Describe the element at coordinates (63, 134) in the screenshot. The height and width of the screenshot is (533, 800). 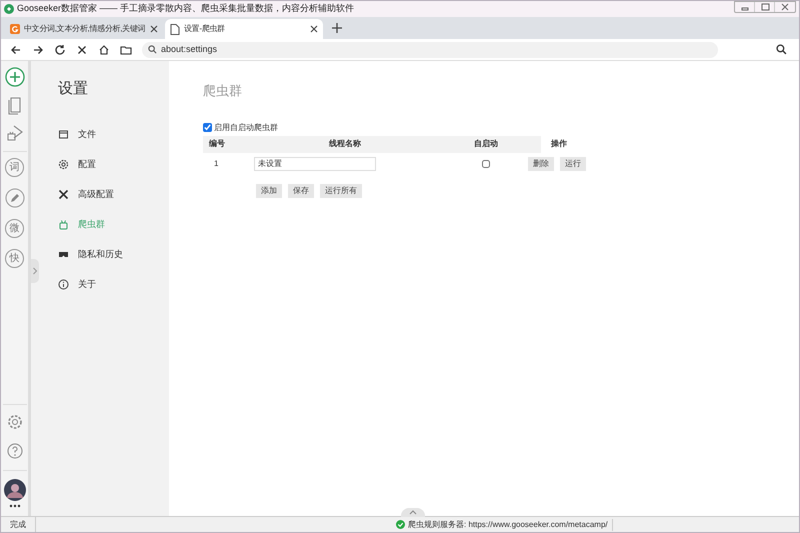
I see `window-icon` at that location.